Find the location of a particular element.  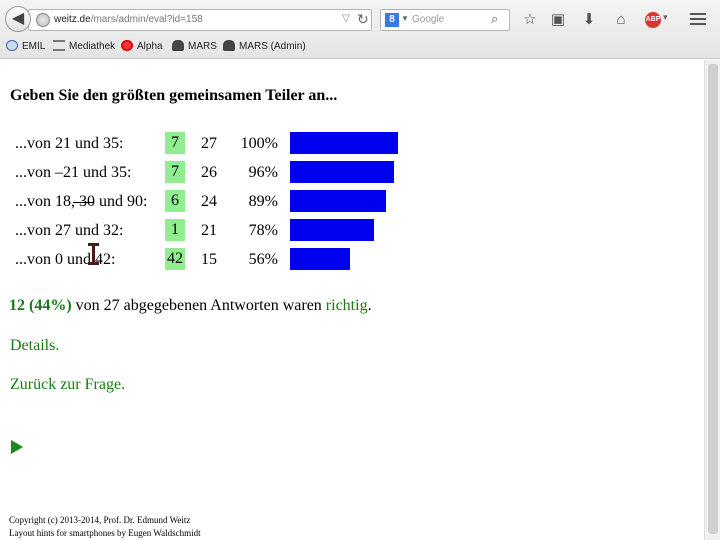

answer-count: 15 is located at coordinates (209, 259).